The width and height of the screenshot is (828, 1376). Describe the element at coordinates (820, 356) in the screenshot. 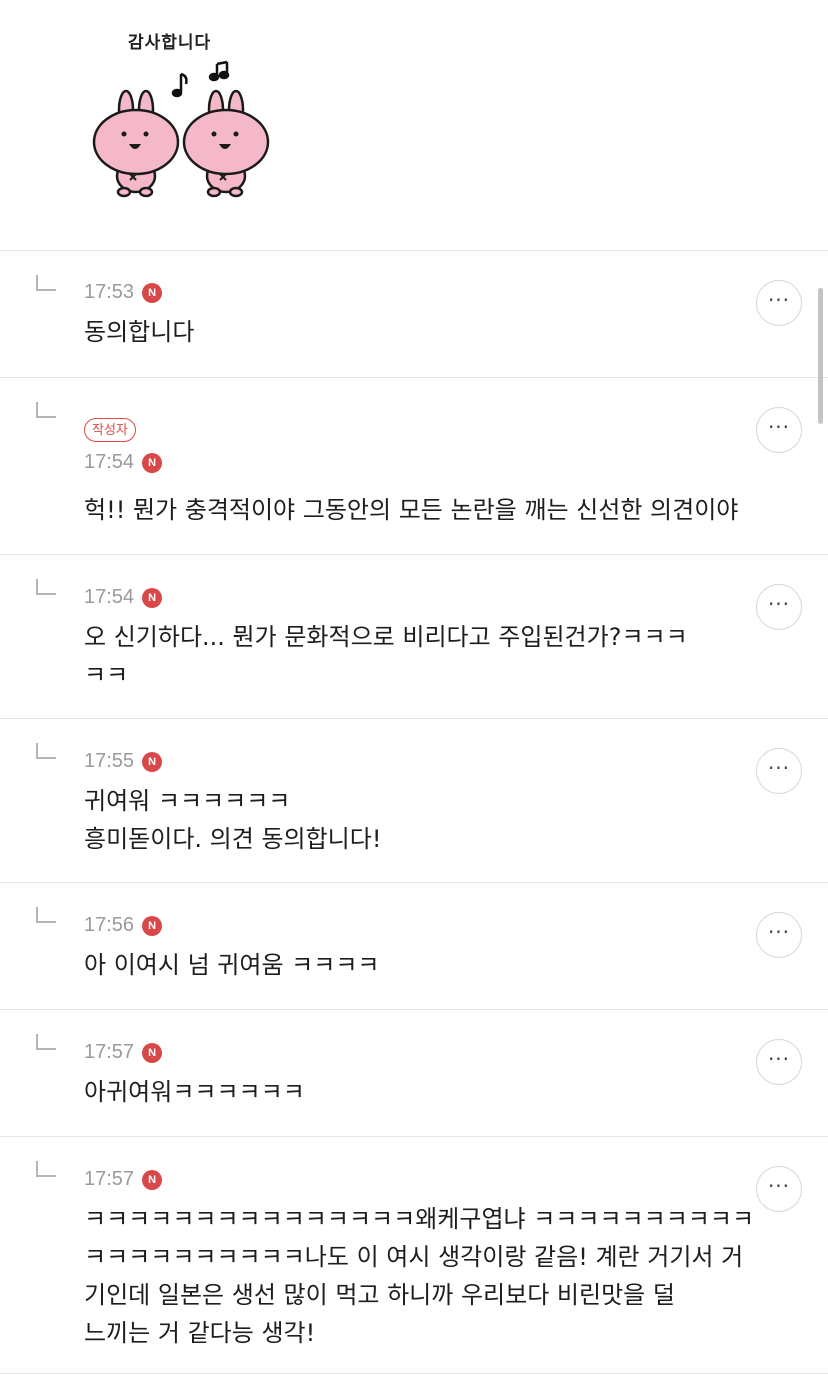

I see `scrollbar` at that location.